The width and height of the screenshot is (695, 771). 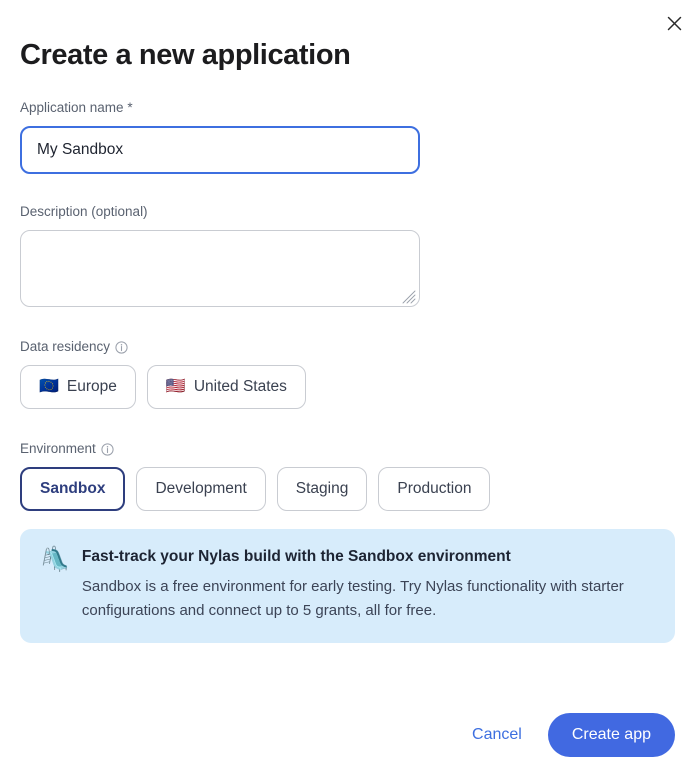 I want to click on residency-option-united-states: 🇺🇸 United States, so click(x=226, y=387).